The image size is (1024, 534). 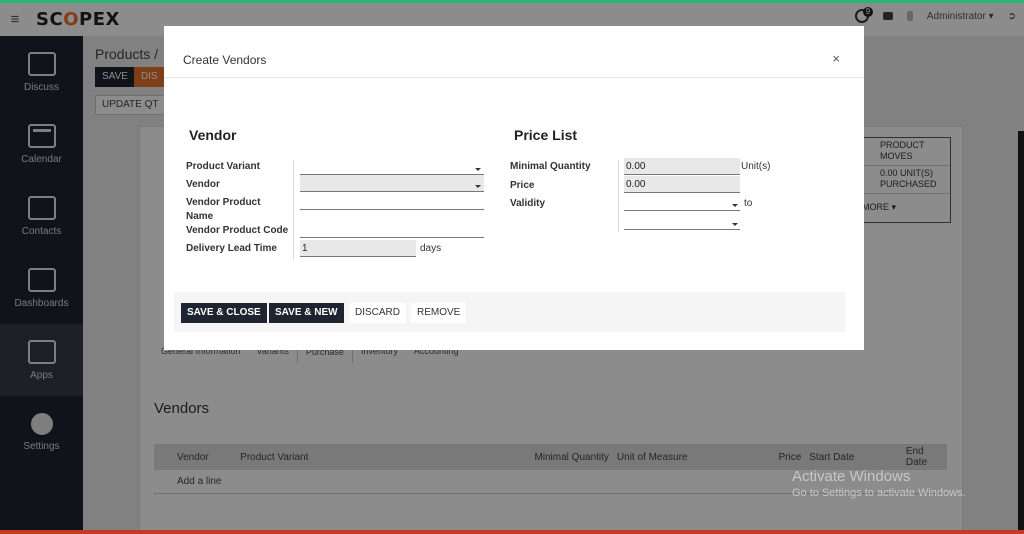 What do you see at coordinates (682, 221) in the screenshot?
I see `validity-end-date` at bounding box center [682, 221].